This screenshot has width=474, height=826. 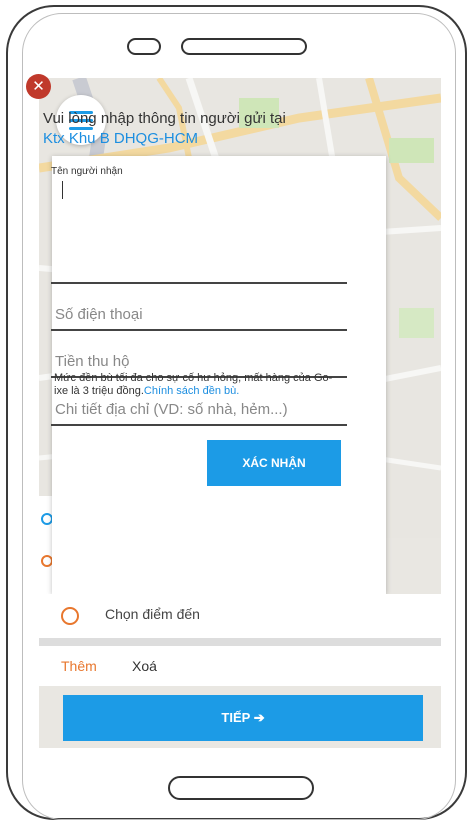 What do you see at coordinates (199, 283) in the screenshot?
I see `receiver-name-field` at bounding box center [199, 283].